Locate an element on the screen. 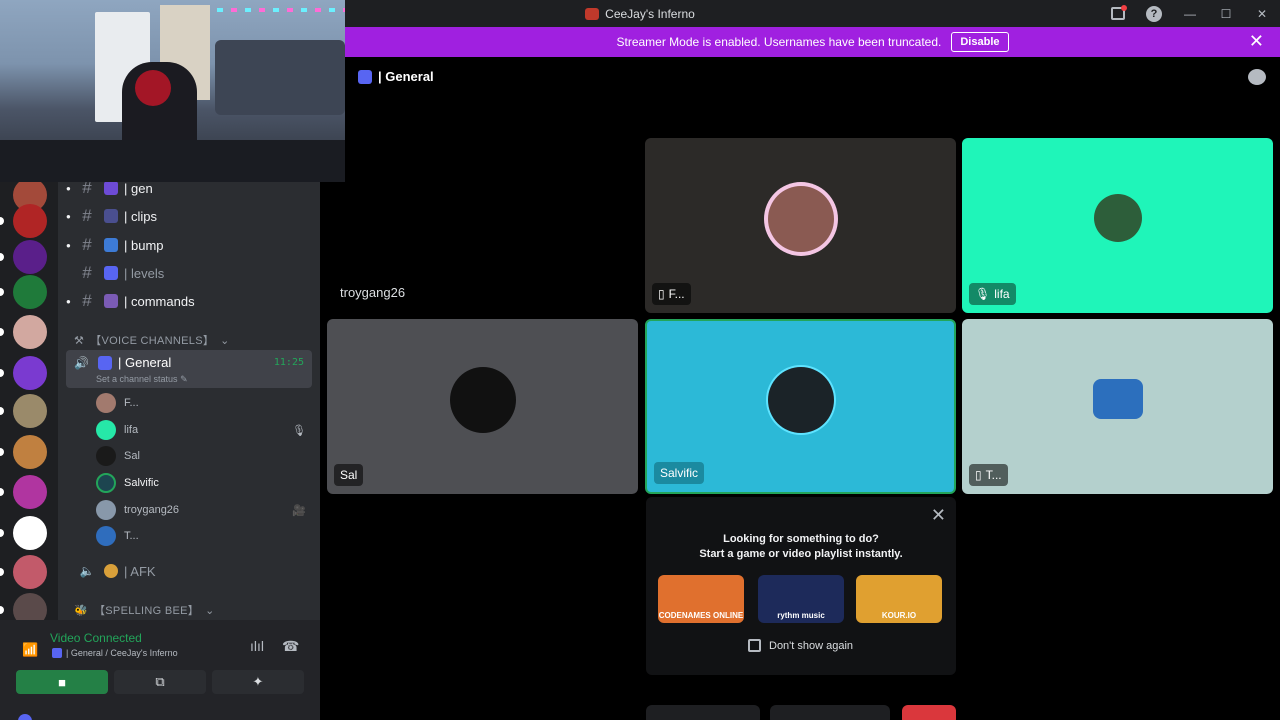 The width and height of the screenshot is (1280, 720). close-window-button: ✕ is located at coordinates (1262, 13).